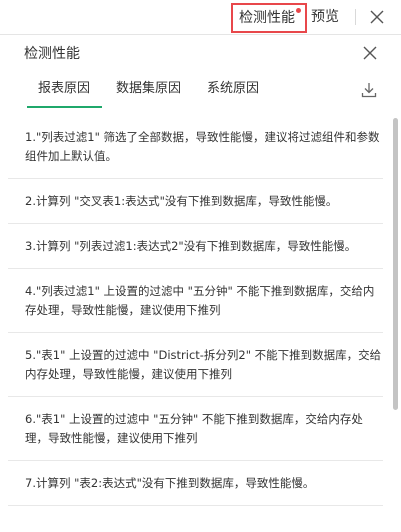 Image resolution: width=401 pixels, height=532 pixels. Describe the element at coordinates (148, 89) in the screenshot. I see `tab-dataset-reason: 数据集原因` at that location.